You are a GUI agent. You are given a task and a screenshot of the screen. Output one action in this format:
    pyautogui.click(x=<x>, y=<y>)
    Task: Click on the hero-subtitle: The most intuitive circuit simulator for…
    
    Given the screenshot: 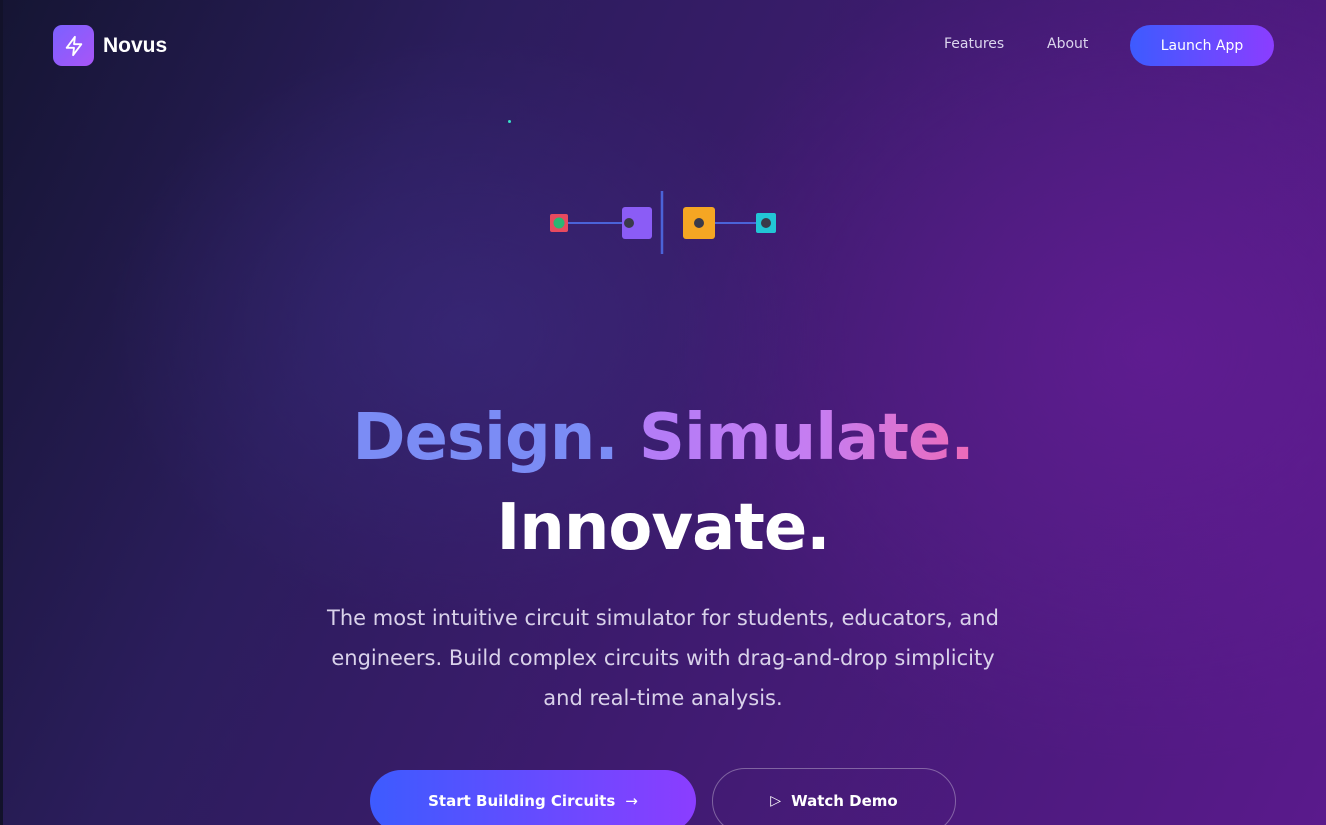 What is the action you would take?
    pyautogui.click(x=663, y=658)
    